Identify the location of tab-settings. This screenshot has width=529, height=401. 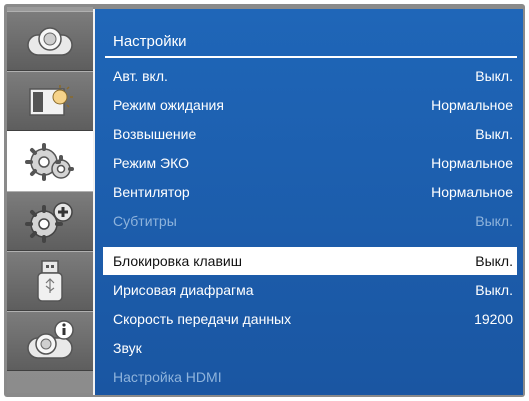
(50, 161).